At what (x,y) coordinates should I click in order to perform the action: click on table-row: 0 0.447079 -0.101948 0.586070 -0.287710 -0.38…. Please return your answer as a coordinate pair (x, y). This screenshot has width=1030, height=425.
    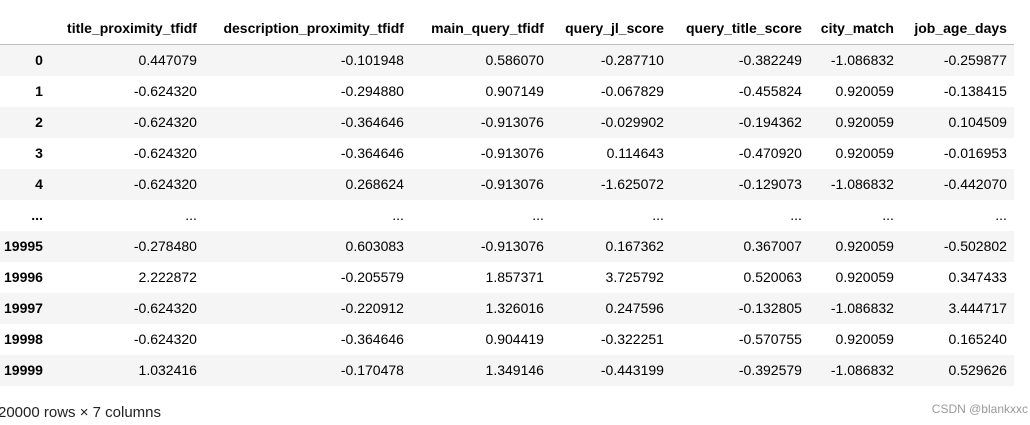
    Looking at the image, I should click on (507, 60).